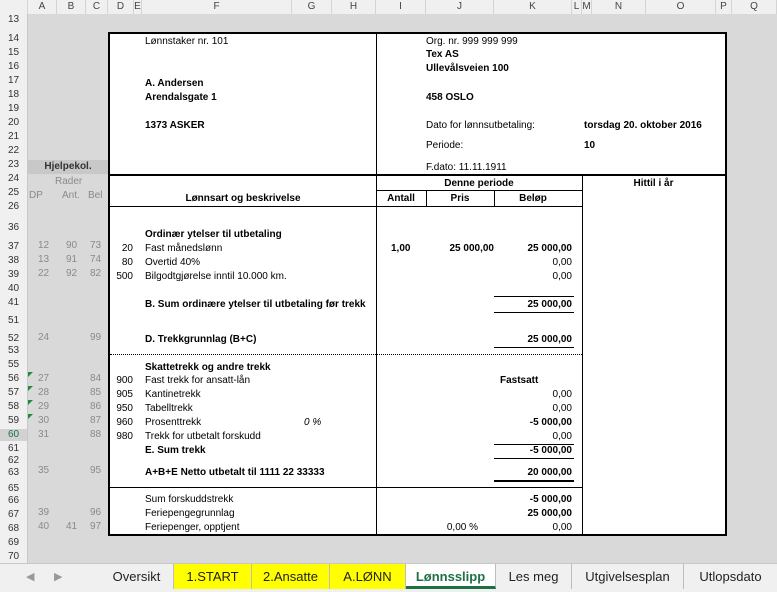 This screenshot has height=592, width=777. What do you see at coordinates (460, 249) in the screenshot?
I see `wage-price: 25 000,00` at bounding box center [460, 249].